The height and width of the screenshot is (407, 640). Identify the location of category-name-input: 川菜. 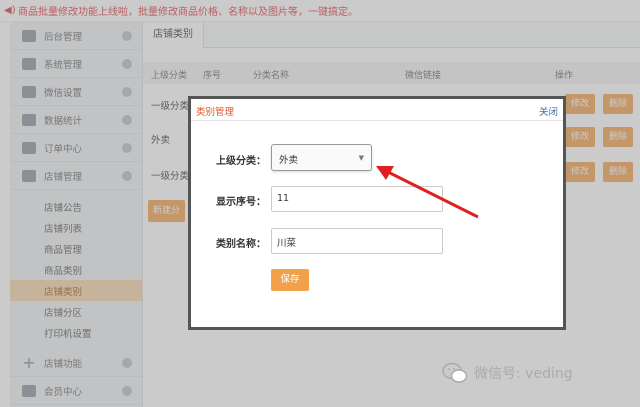
(357, 241).